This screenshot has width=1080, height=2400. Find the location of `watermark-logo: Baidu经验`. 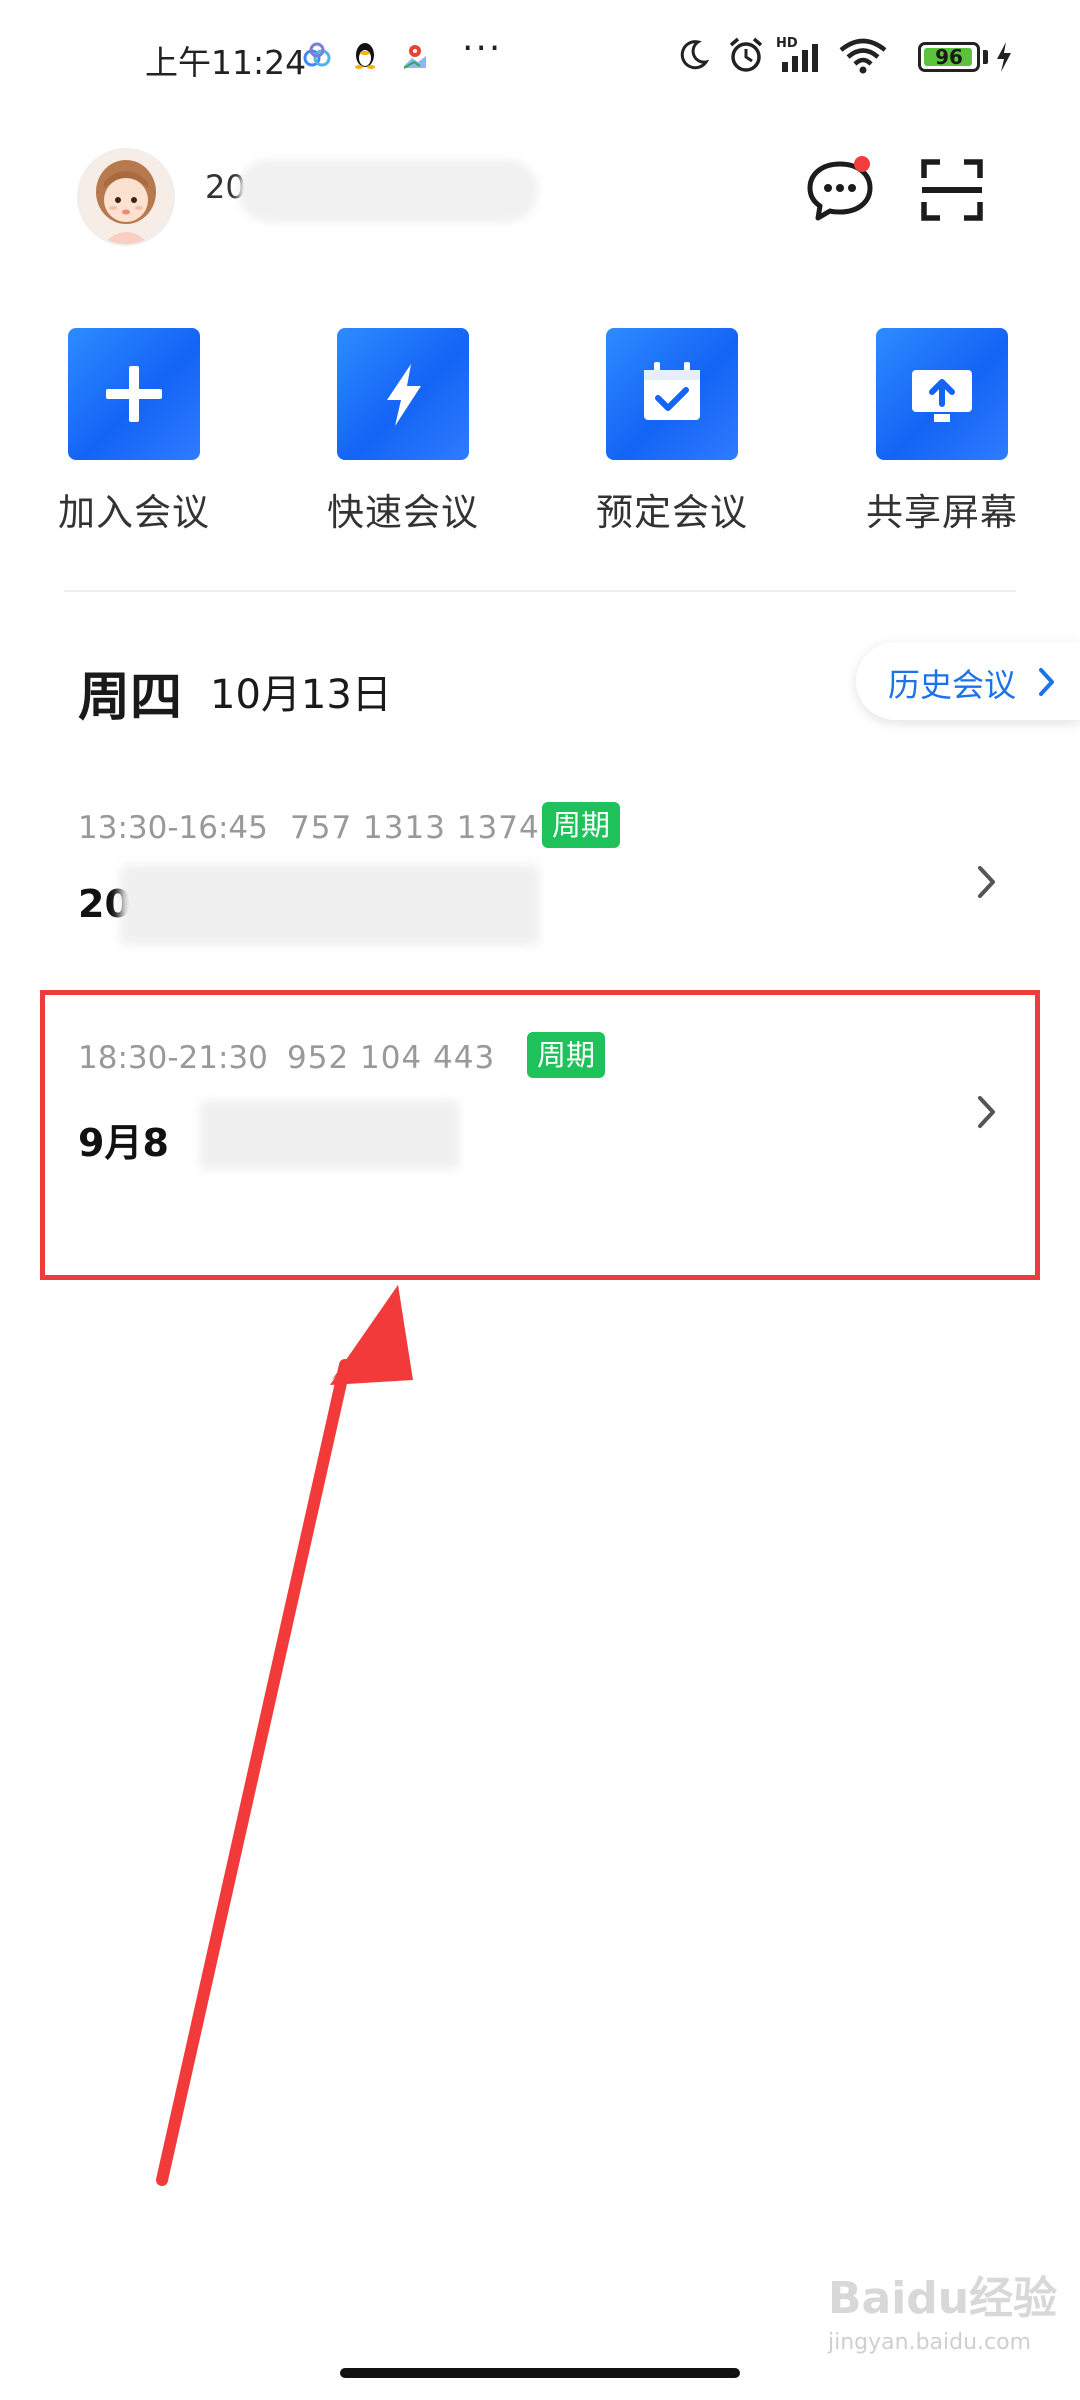

watermark-logo: Baidu经验 is located at coordinates (943, 2298).